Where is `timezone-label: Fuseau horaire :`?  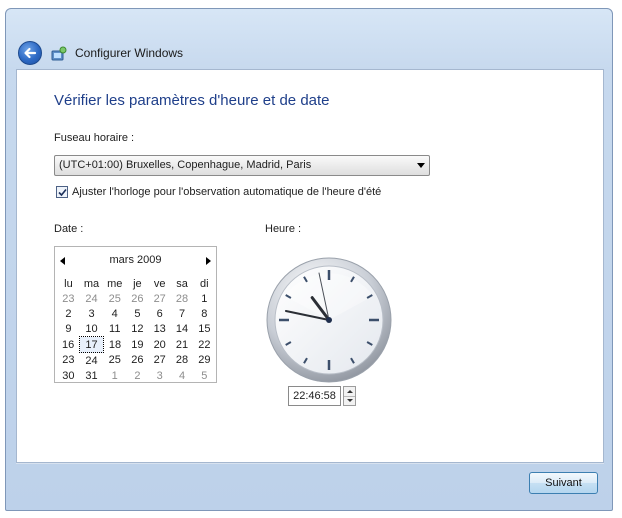
timezone-label: Fuseau horaire : is located at coordinates (94, 138).